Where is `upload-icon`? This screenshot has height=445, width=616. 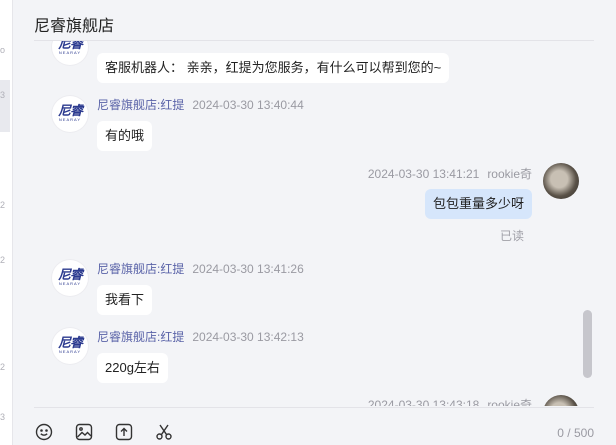
upload-icon is located at coordinates (124, 432).